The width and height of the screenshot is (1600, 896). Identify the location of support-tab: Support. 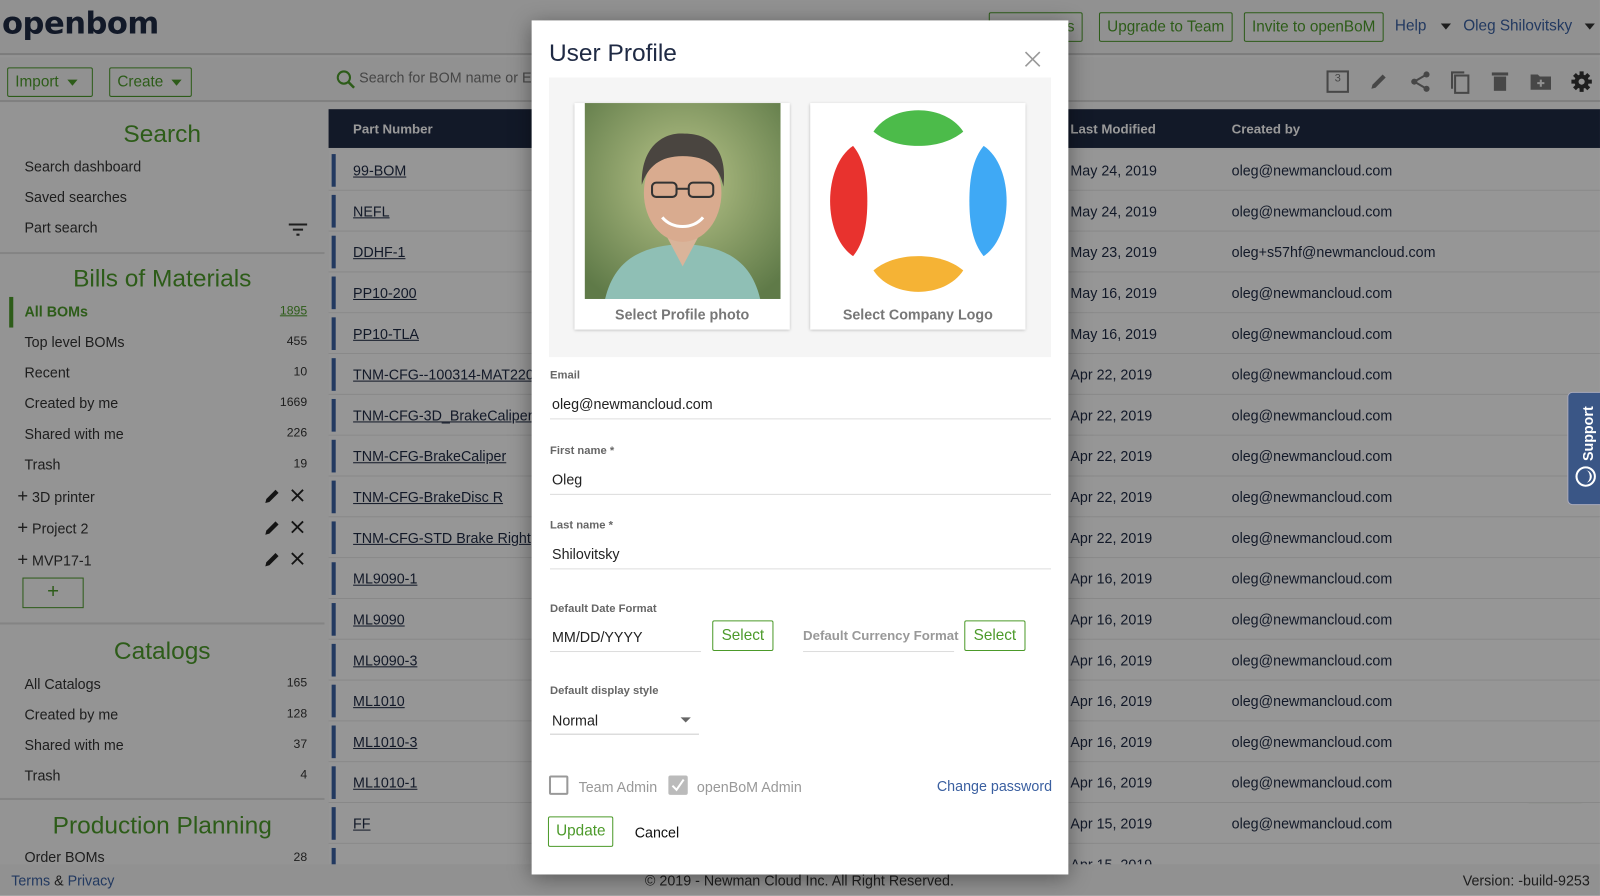
(1583, 448).